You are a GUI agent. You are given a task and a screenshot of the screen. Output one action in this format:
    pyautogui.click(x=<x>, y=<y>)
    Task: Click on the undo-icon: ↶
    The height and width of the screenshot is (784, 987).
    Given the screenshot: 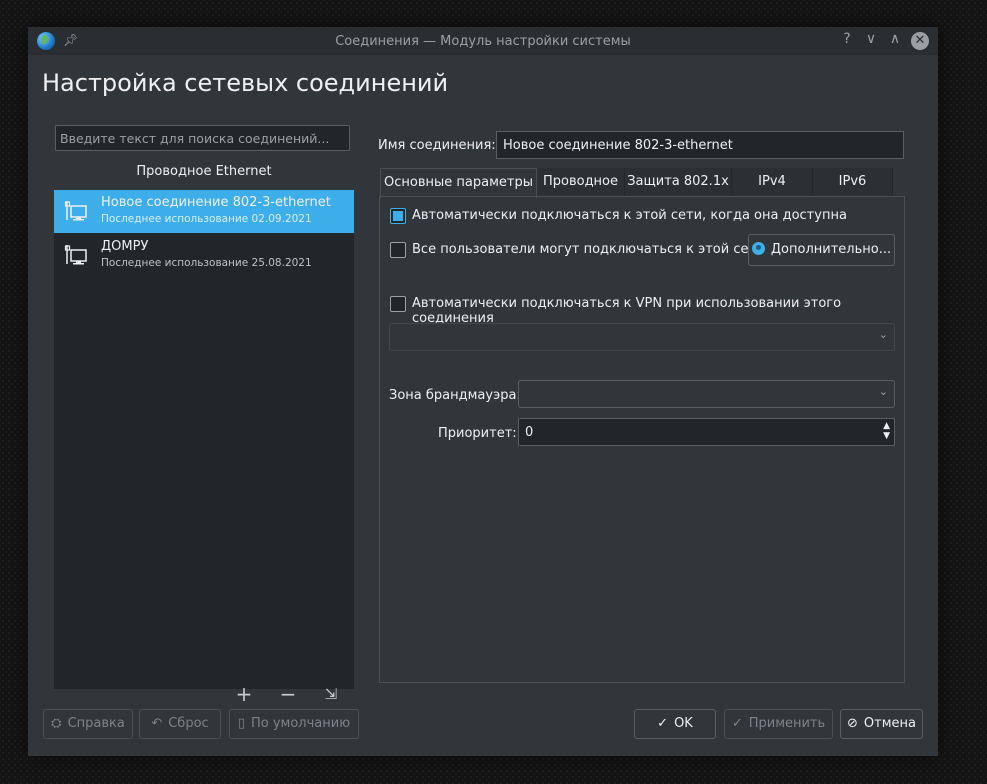 What is the action you would take?
    pyautogui.click(x=157, y=723)
    